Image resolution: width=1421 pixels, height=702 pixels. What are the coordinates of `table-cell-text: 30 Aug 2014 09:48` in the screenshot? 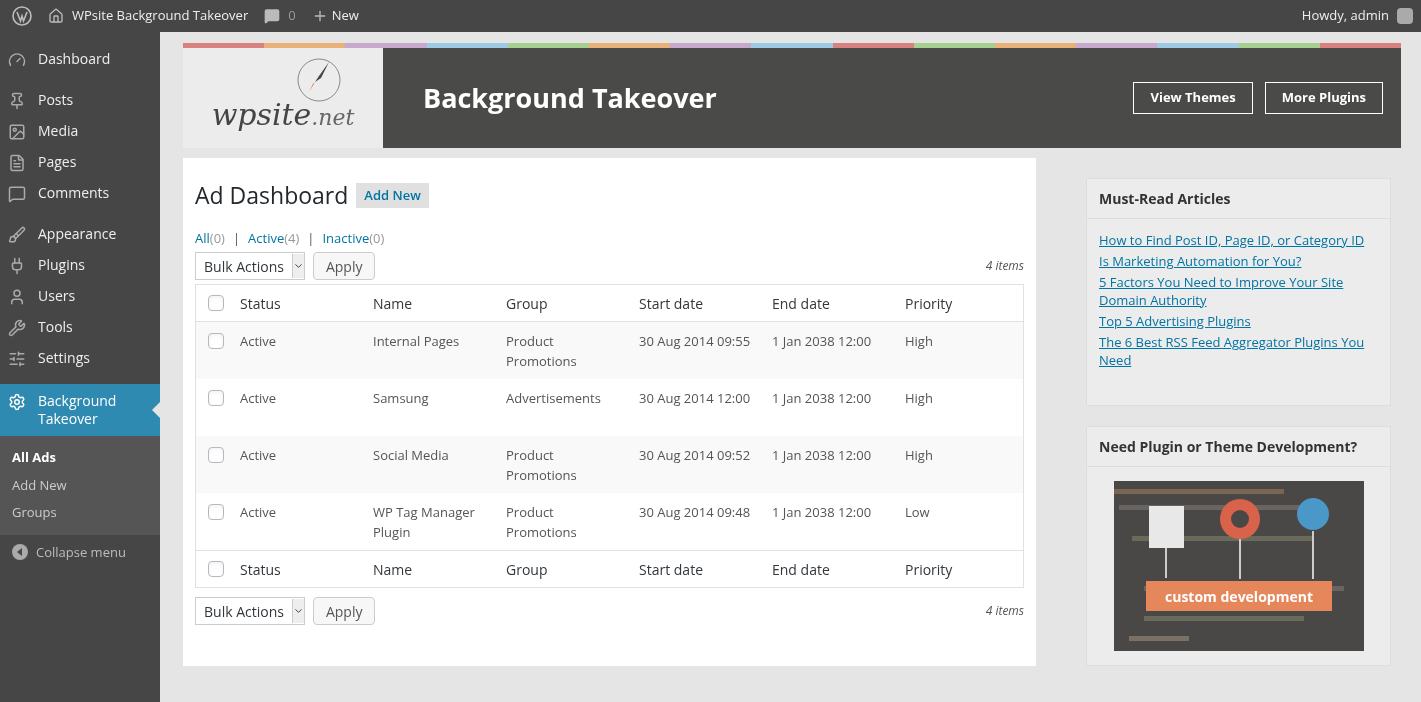 It's located at (695, 512).